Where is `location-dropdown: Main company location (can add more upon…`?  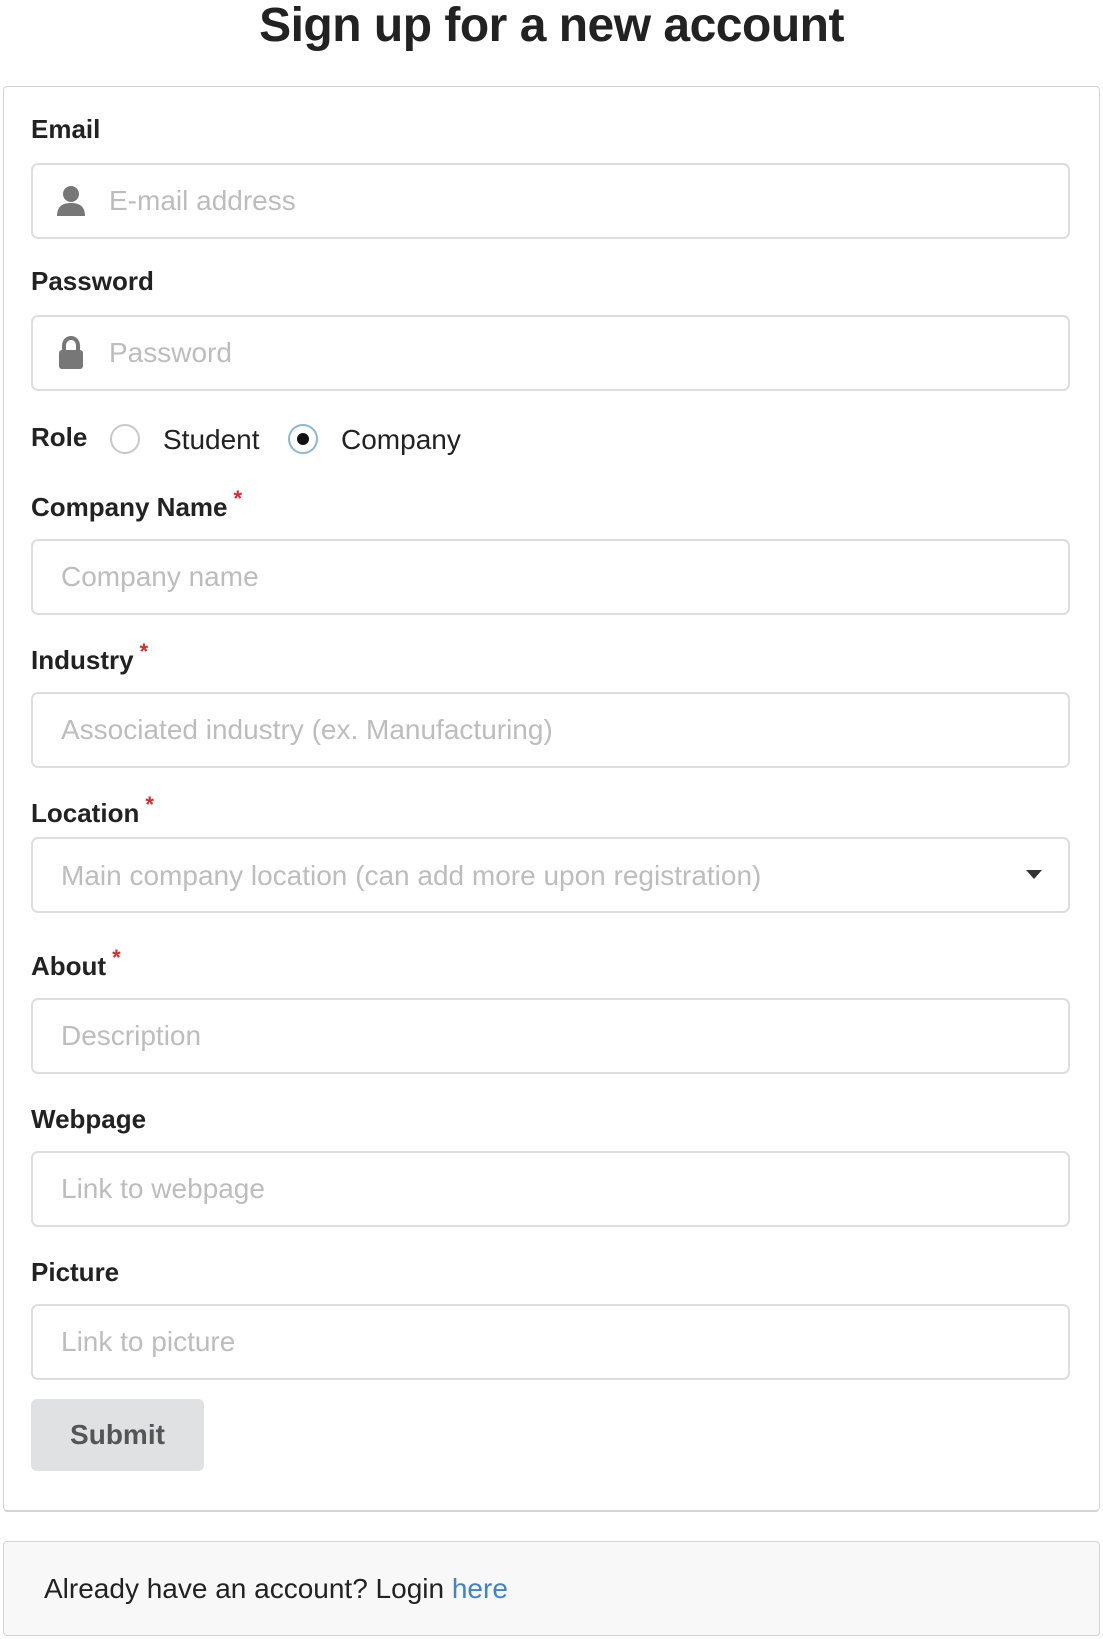
location-dropdown: Main company location (can add more upon… is located at coordinates (550, 875).